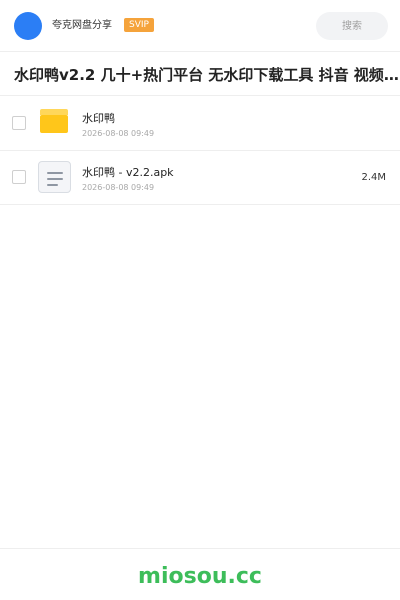 This screenshot has width=400, height=600. What do you see at coordinates (128, 172) in the screenshot?
I see `file-name: 水印鸭 - v2.2.apk` at bounding box center [128, 172].